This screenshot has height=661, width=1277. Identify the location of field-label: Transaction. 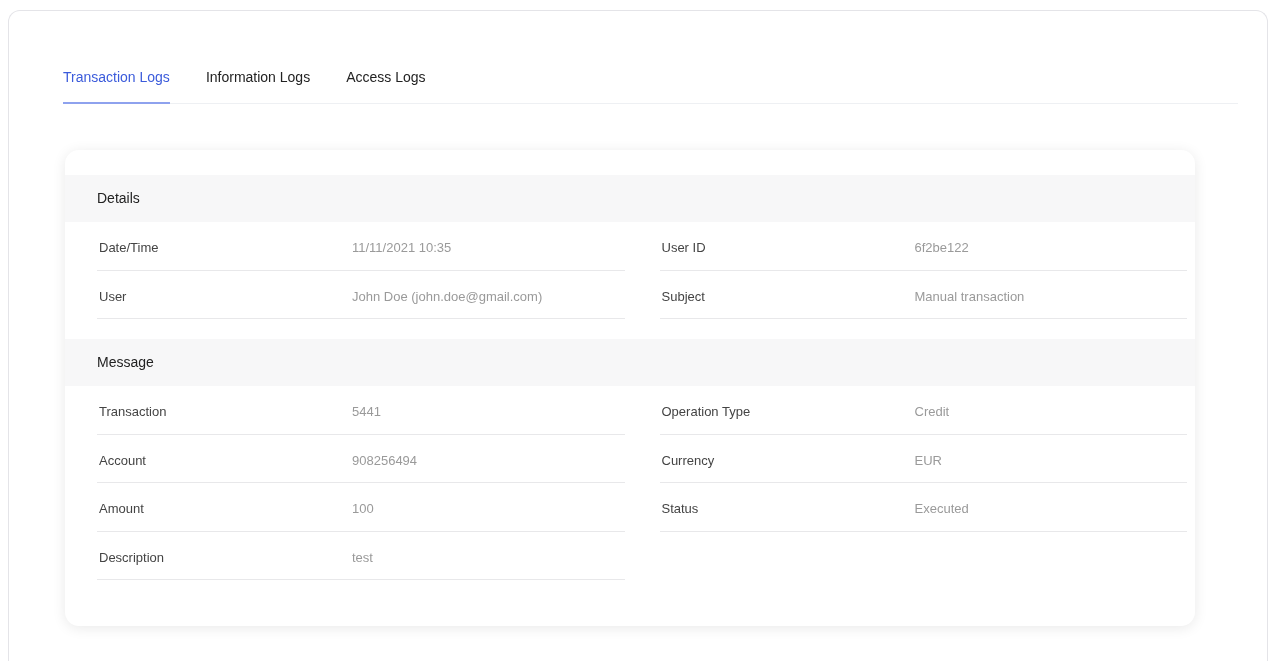
(133, 412).